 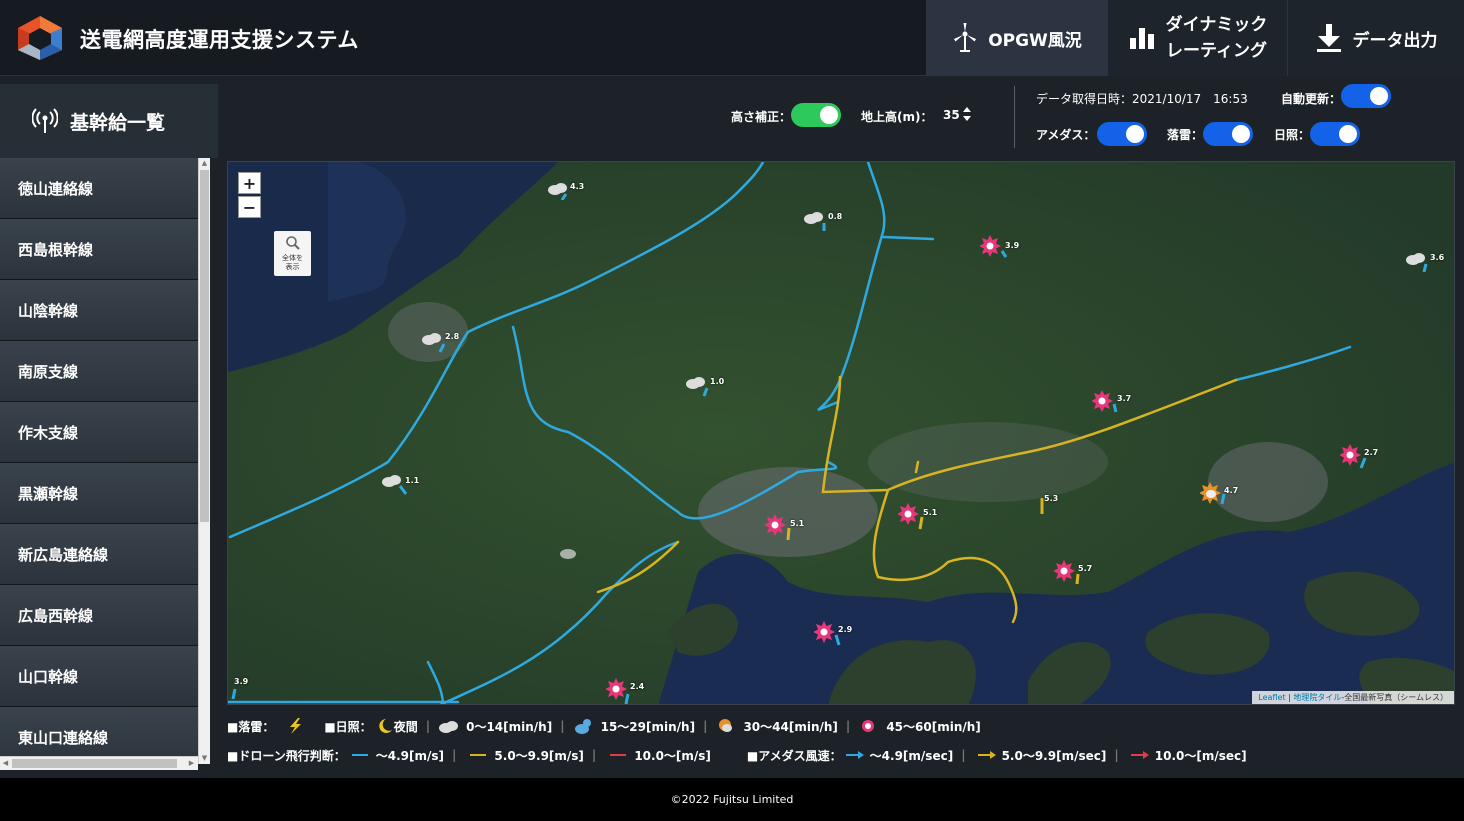 I want to click on opgw-wind-button: OPGW風況, so click(x=1016, y=38).